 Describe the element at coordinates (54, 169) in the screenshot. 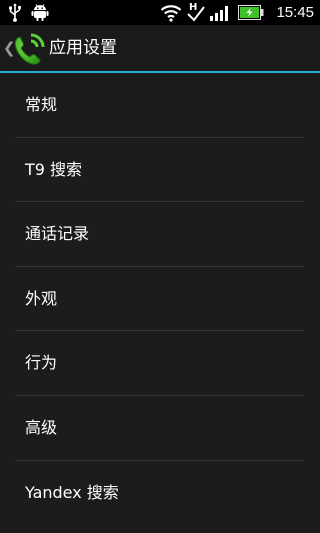

I see `settings-item-label: T9 搜索` at that location.